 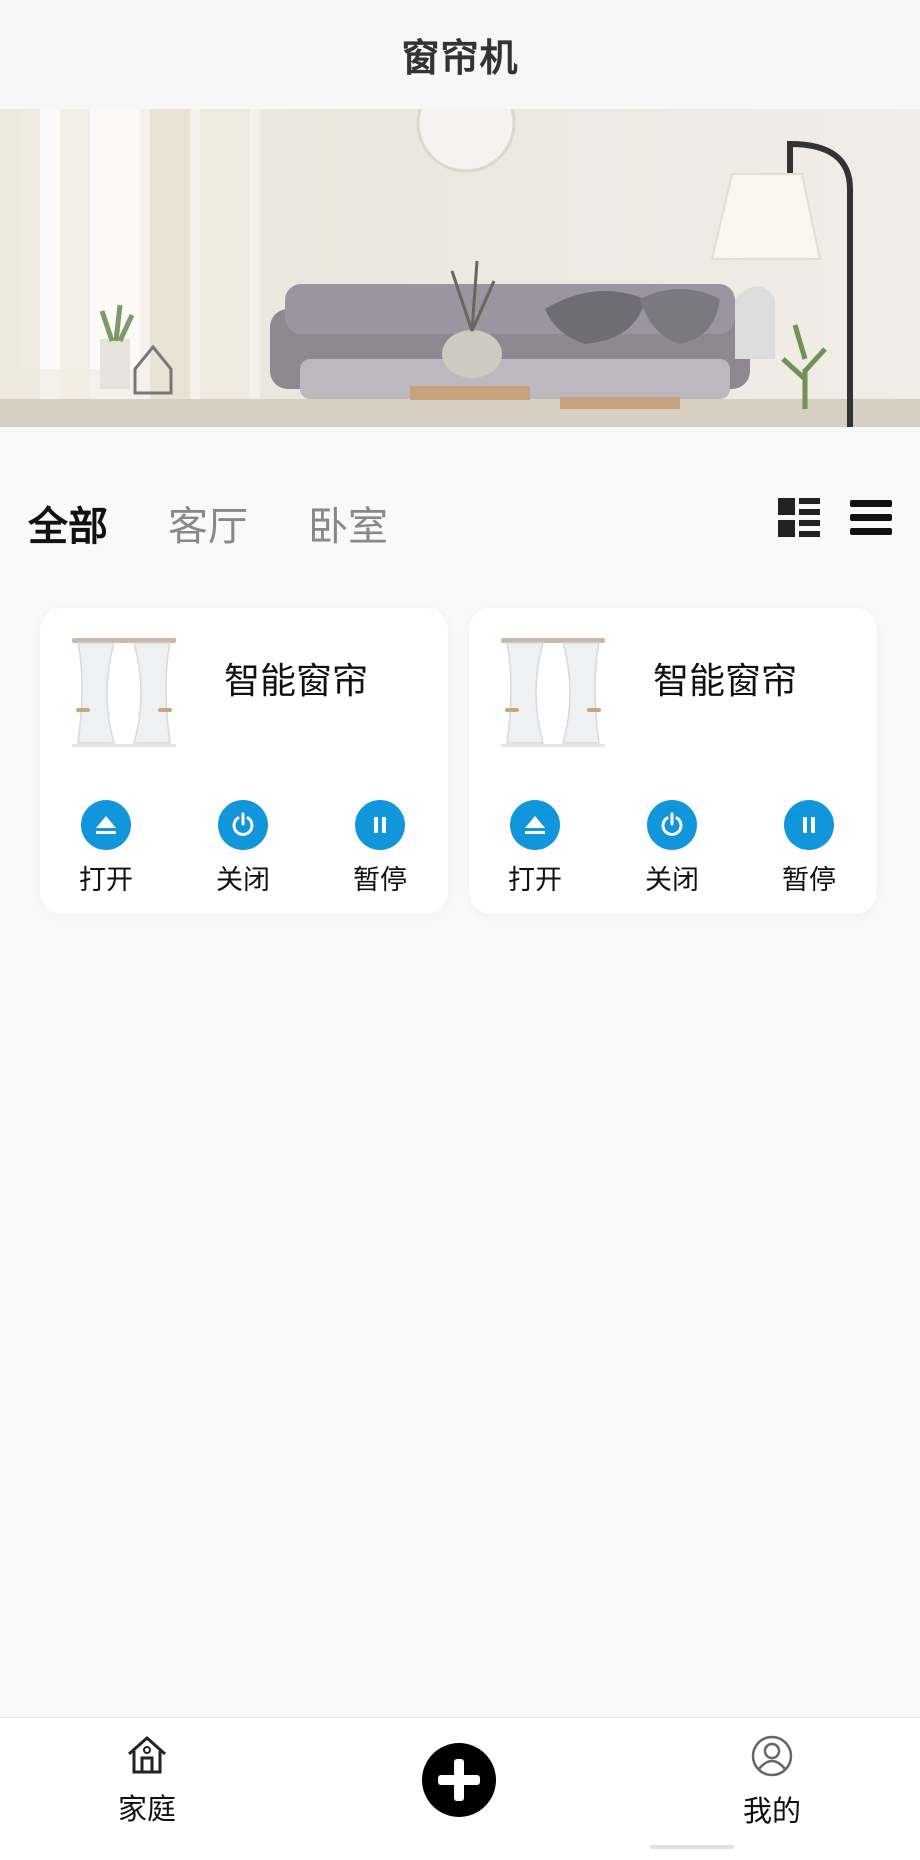 What do you see at coordinates (771, 1811) in the screenshot?
I see `nav-profile-label: 我的` at bounding box center [771, 1811].